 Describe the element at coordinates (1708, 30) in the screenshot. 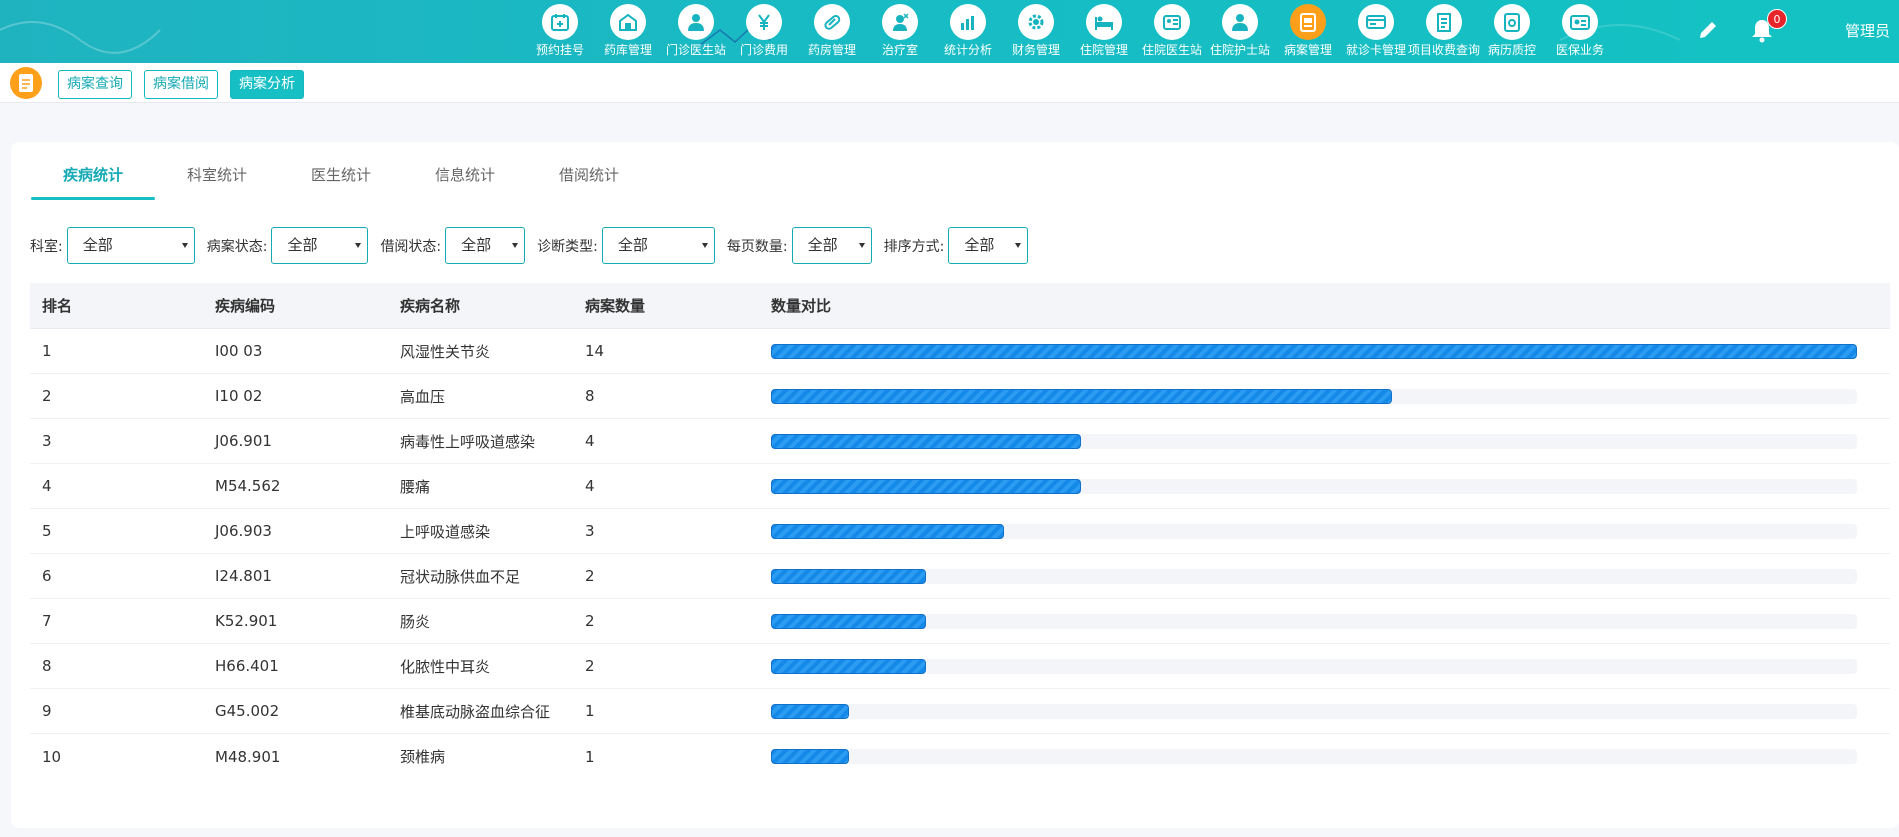

I see `edit-icon` at that location.